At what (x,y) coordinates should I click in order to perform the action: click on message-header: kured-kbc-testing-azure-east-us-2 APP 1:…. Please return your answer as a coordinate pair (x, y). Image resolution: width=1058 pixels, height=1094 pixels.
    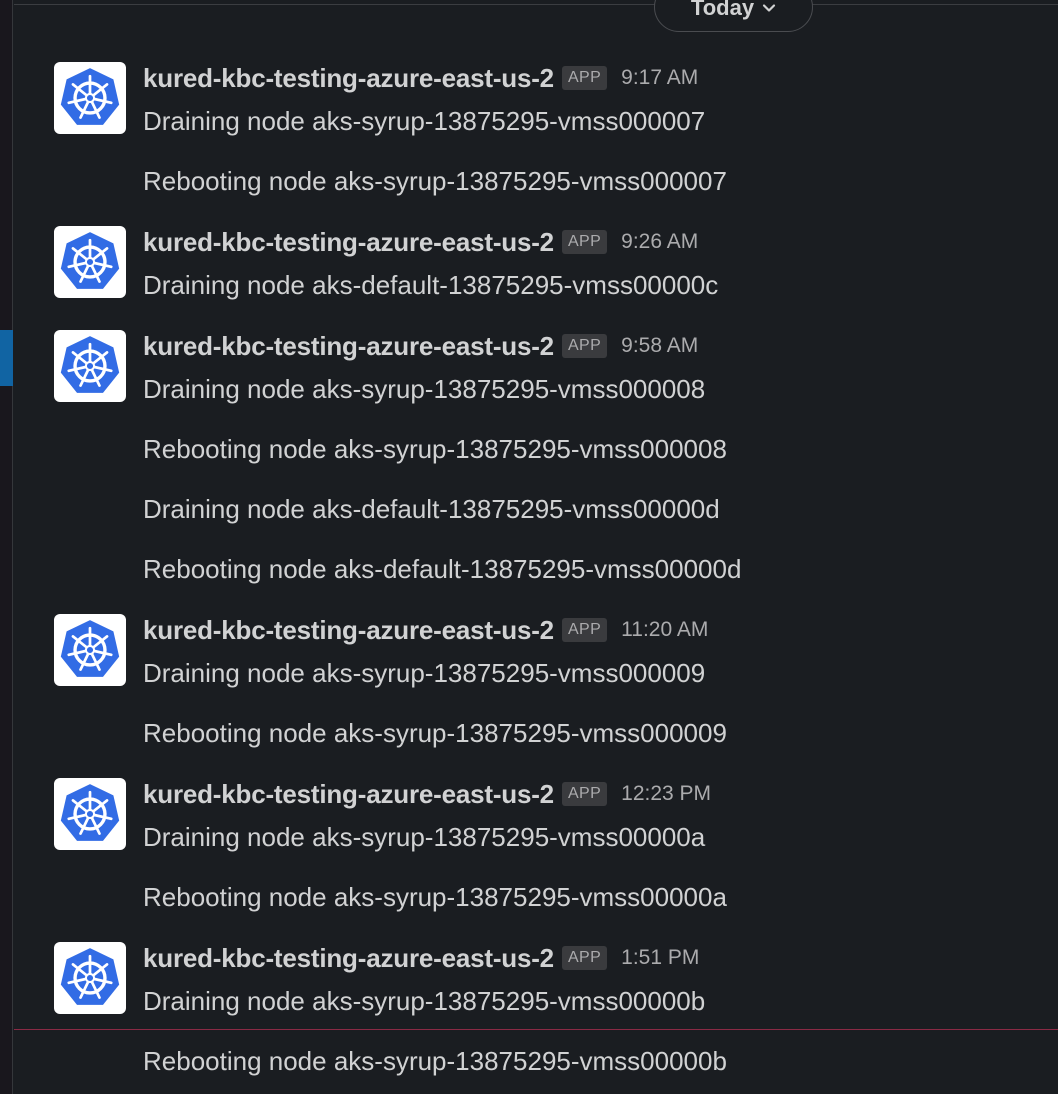
    Looking at the image, I should click on (421, 958).